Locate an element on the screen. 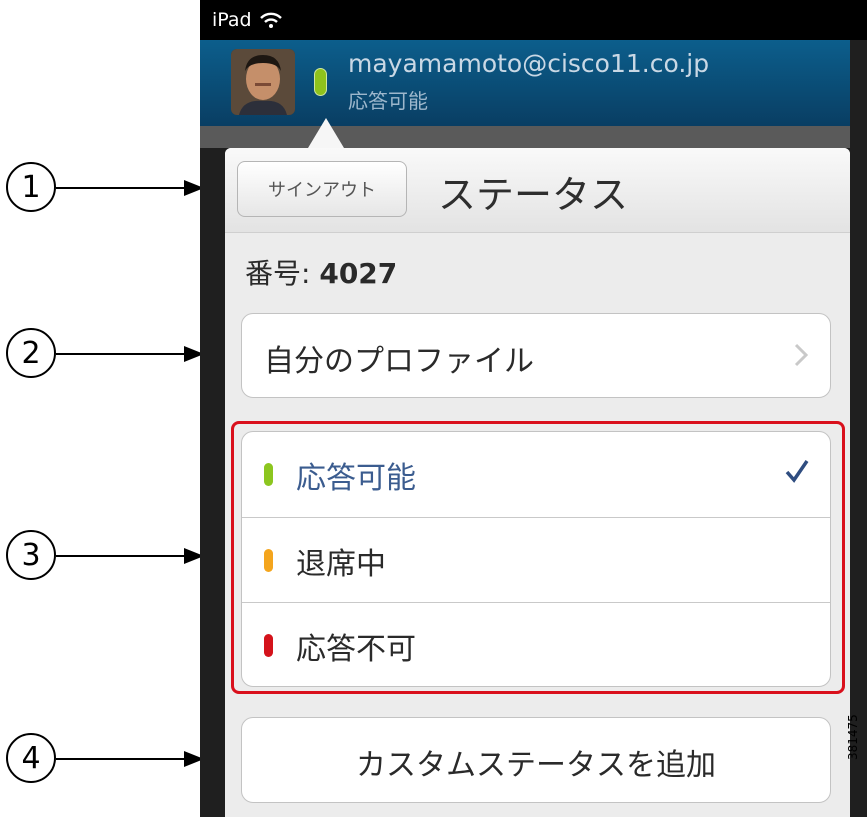 The width and height of the screenshot is (867, 817). avatar is located at coordinates (263, 82).